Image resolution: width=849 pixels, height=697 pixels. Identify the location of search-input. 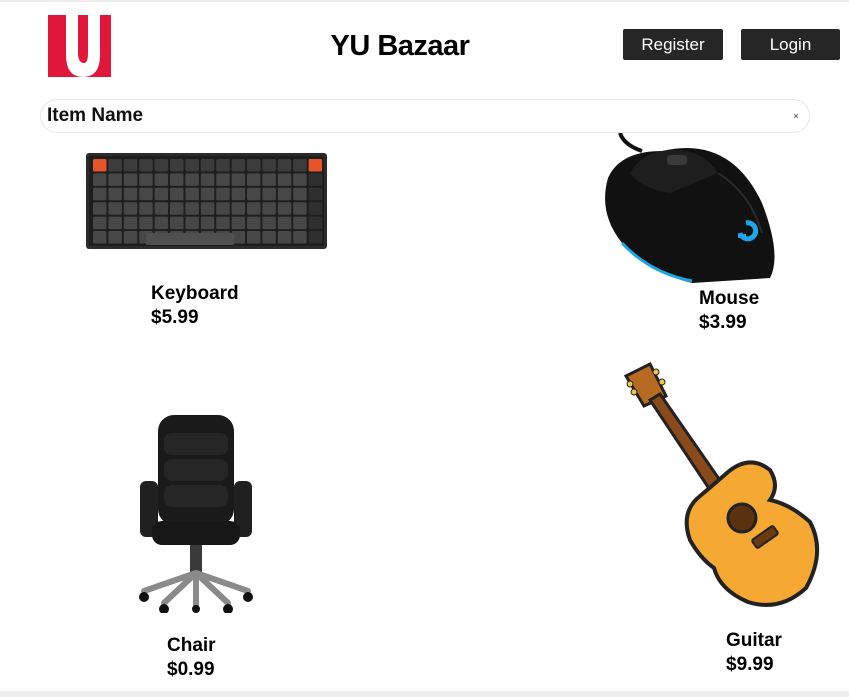
(407, 116).